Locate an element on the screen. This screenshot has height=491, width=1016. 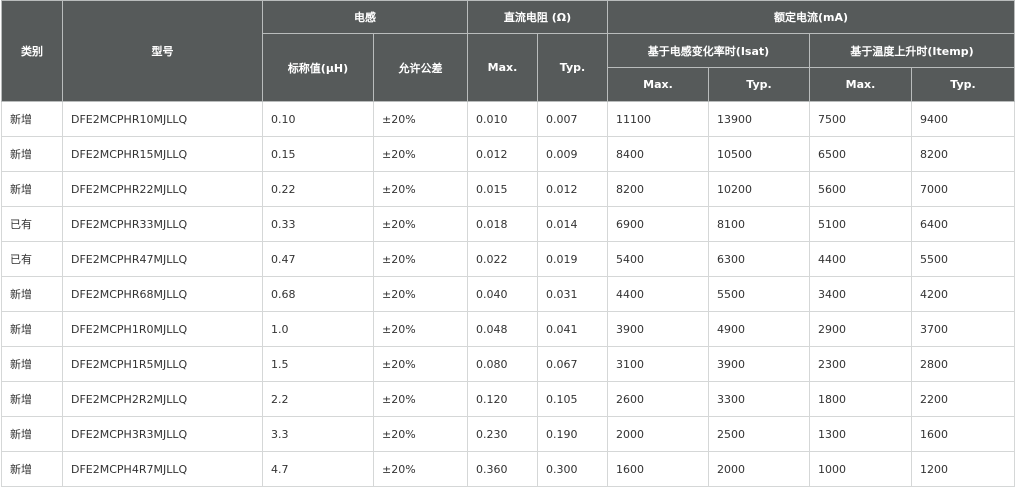
cell-isat-typ: 4900 is located at coordinates (759, 329).